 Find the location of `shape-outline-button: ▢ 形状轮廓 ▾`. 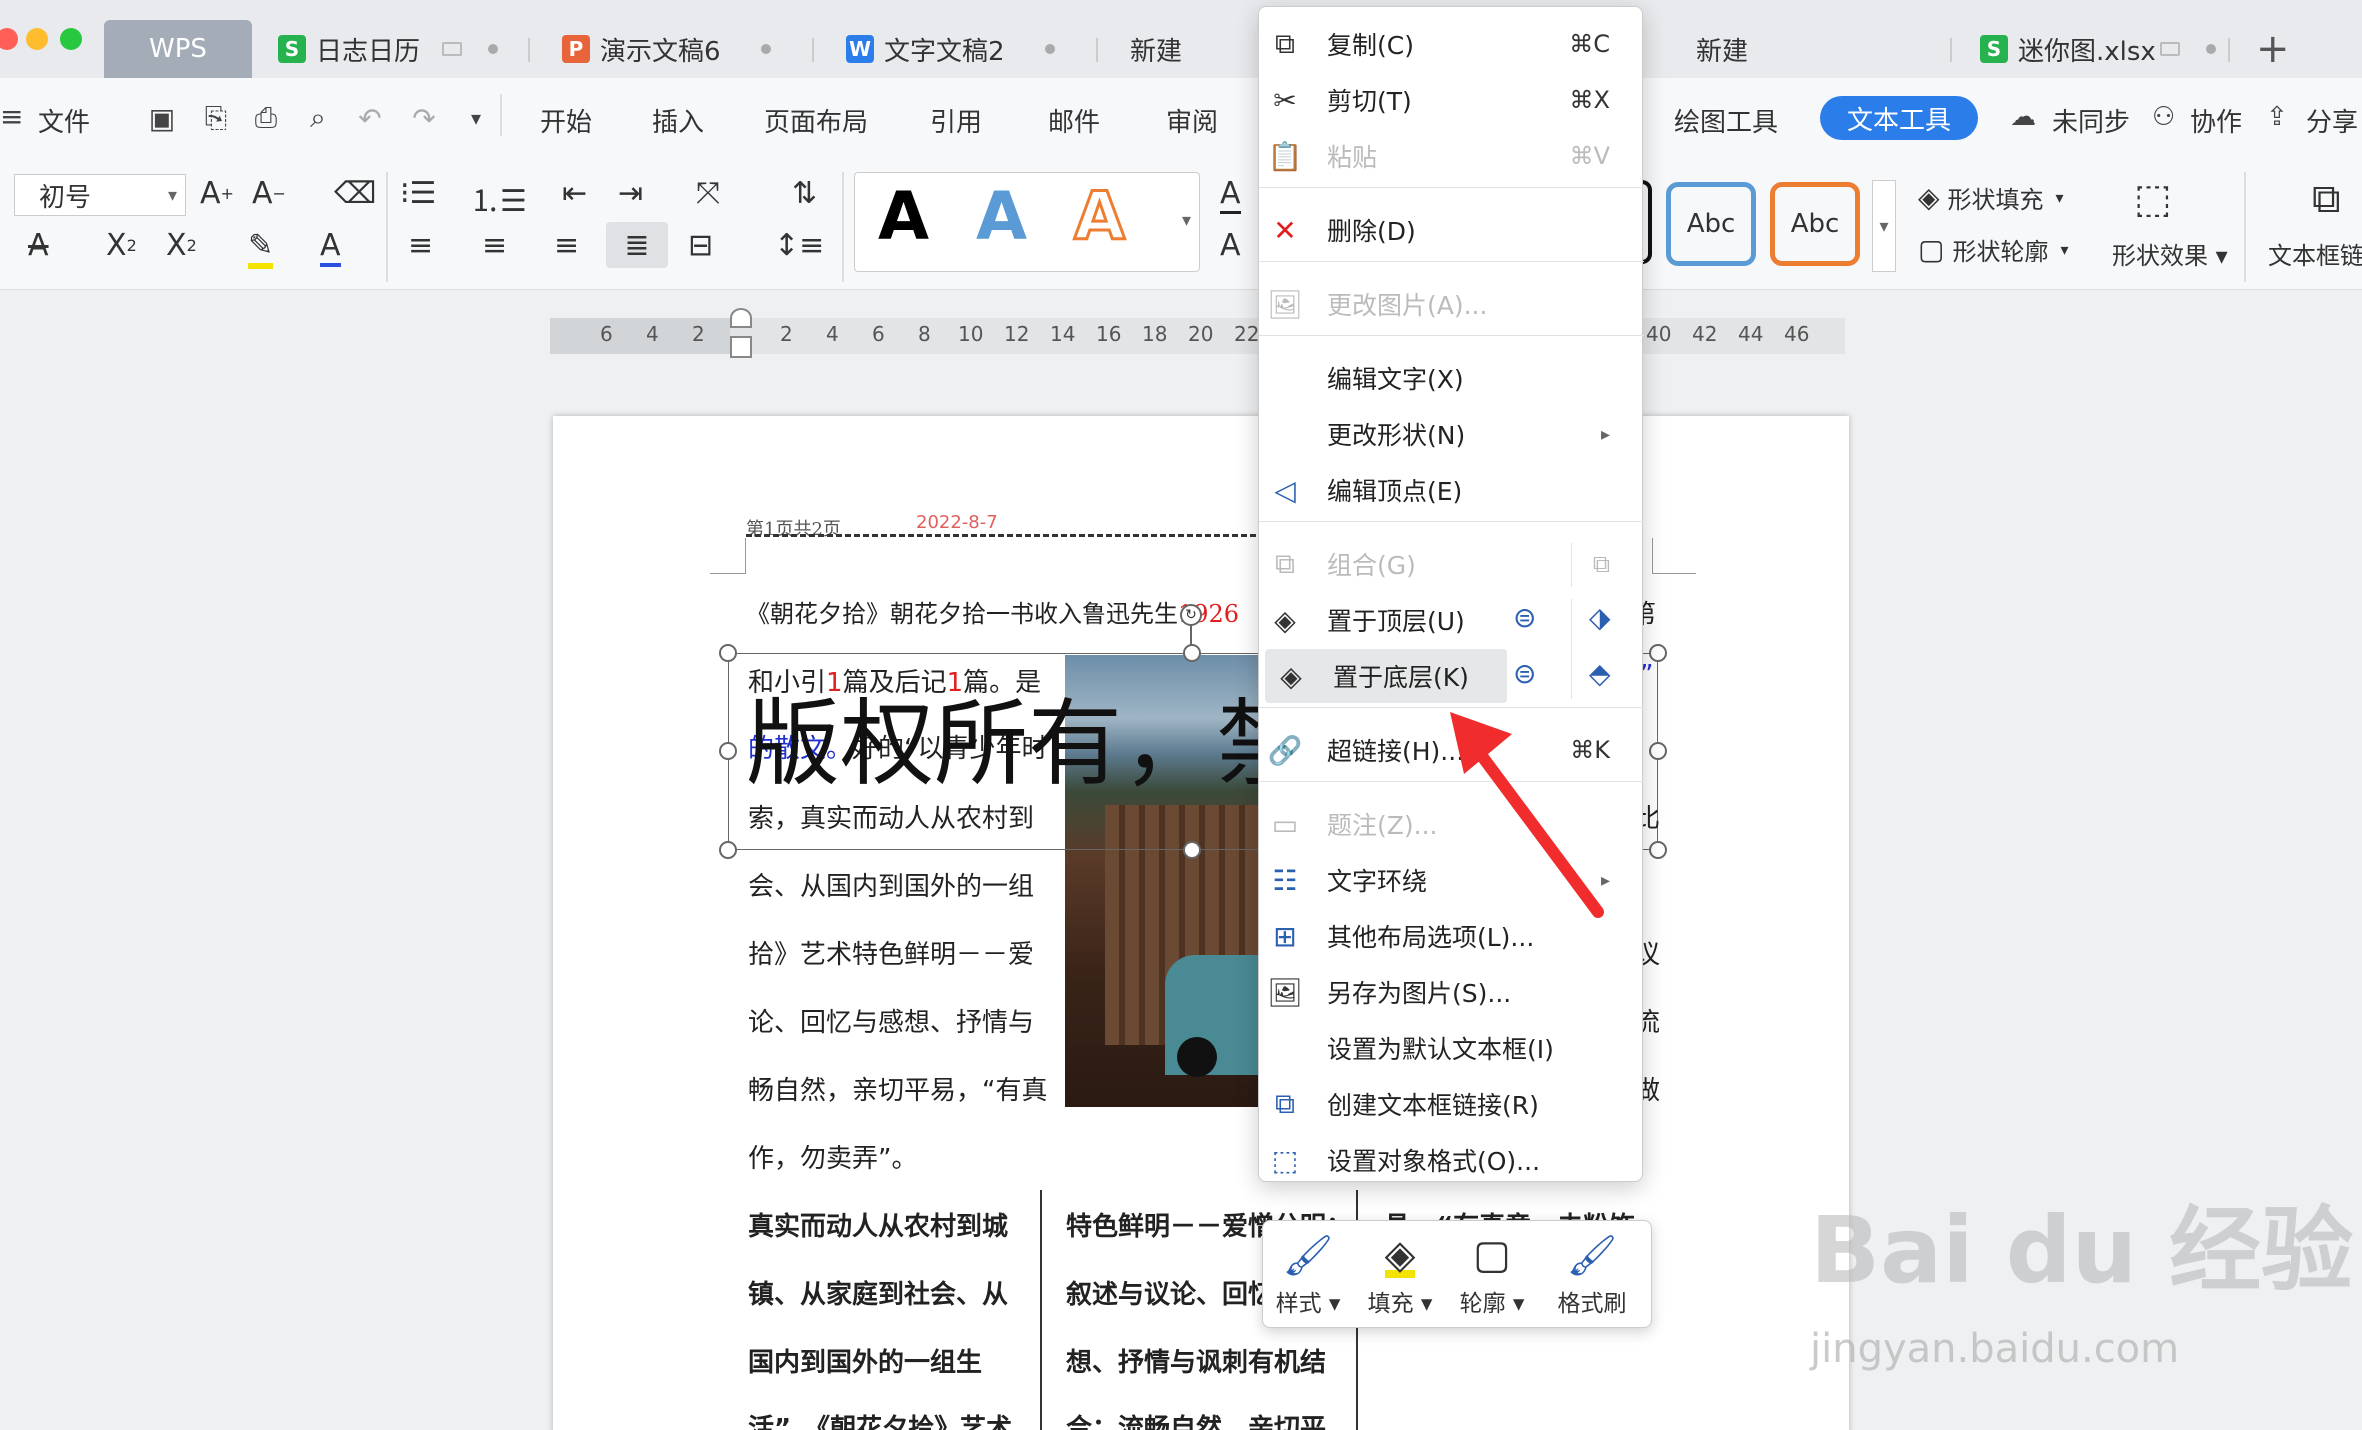

shape-outline-button: ▢ 形状轮廓 ▾ is located at coordinates (1993, 249).